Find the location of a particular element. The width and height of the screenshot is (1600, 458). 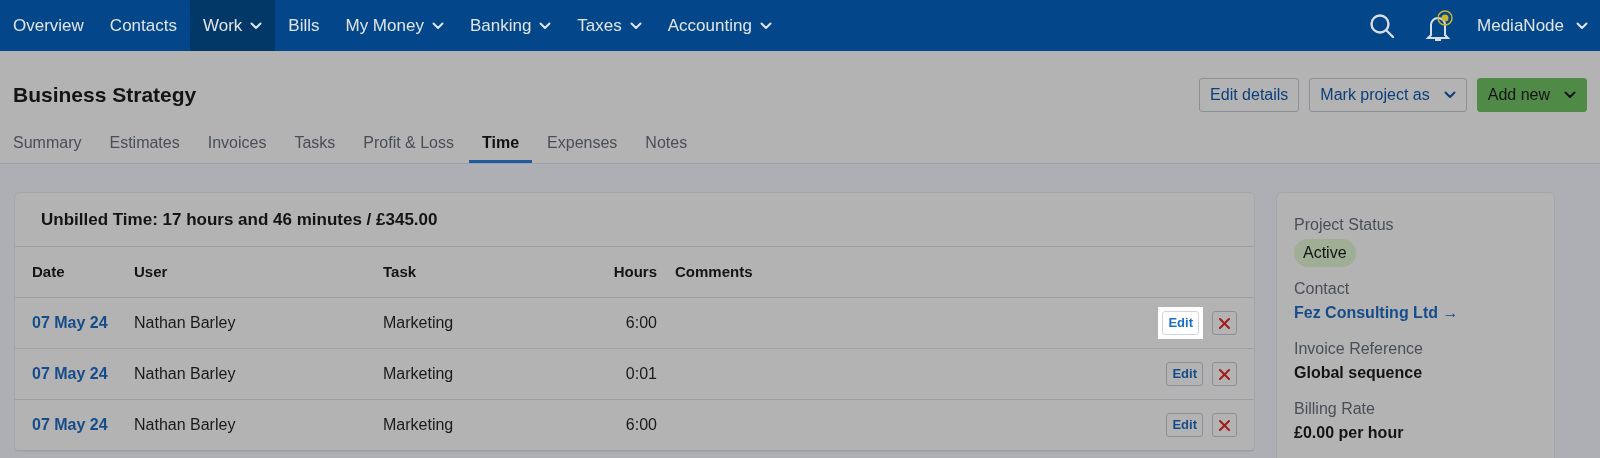

action-button: Add new is located at coordinates (1531, 95).